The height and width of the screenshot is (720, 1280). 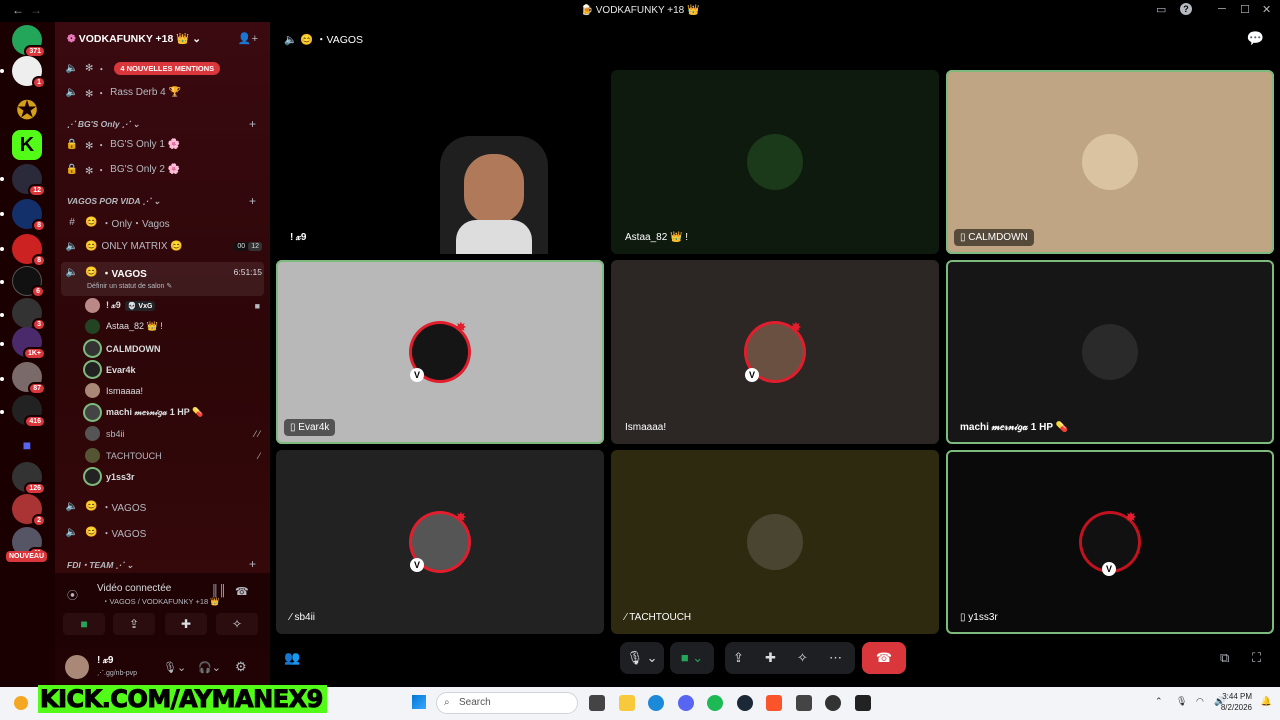 What do you see at coordinates (1266, 701) in the screenshot?
I see `notification-icon: 🔔` at bounding box center [1266, 701].